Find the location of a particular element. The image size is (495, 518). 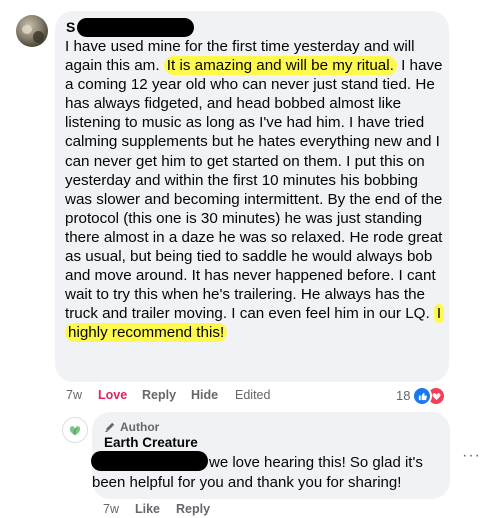

comment-timestamp: 7w is located at coordinates (74, 395).